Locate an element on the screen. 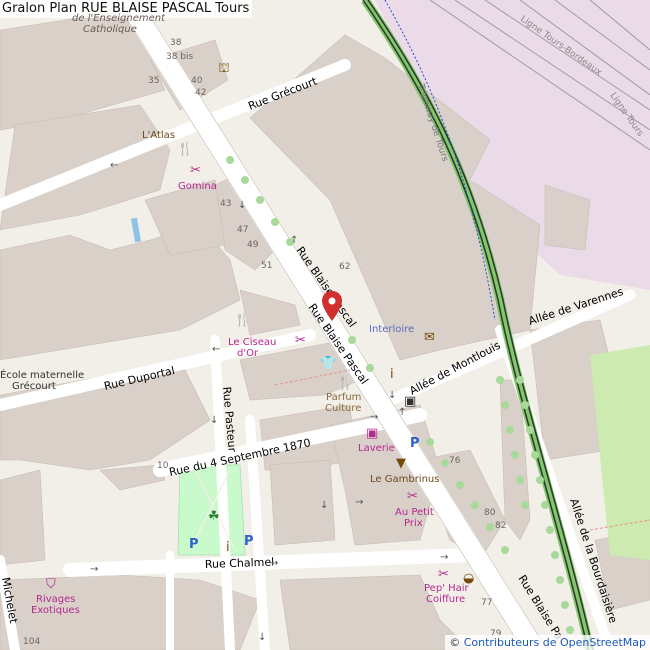  house-number: 80 is located at coordinates (490, 513).